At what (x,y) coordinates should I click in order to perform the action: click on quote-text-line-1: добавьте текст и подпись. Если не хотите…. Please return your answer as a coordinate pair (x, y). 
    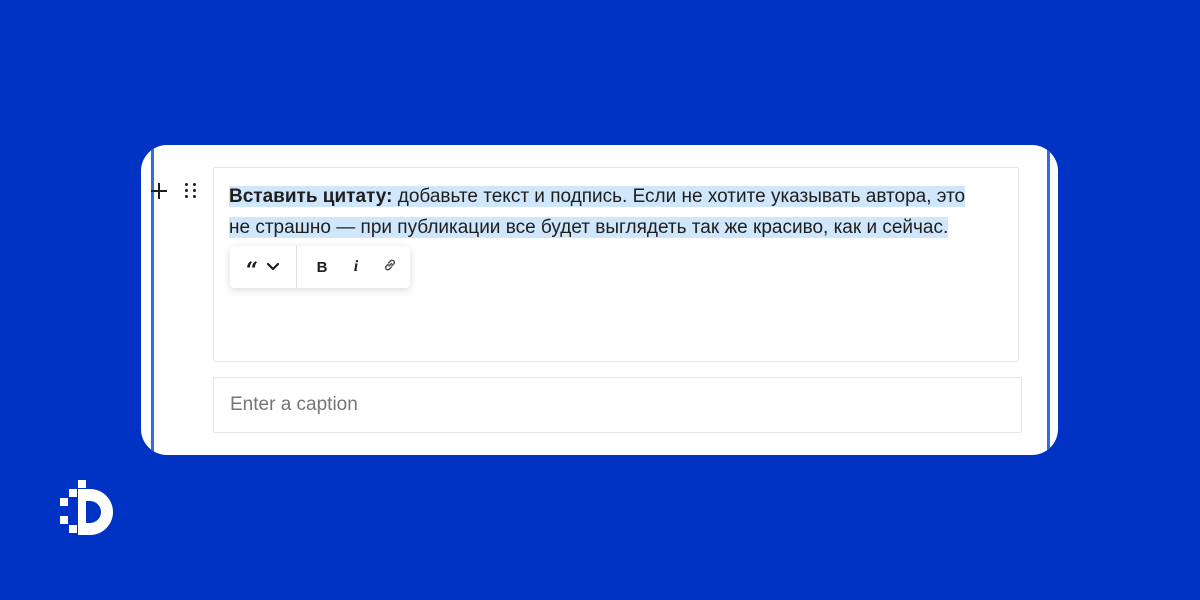
    Looking at the image, I should click on (679, 196).